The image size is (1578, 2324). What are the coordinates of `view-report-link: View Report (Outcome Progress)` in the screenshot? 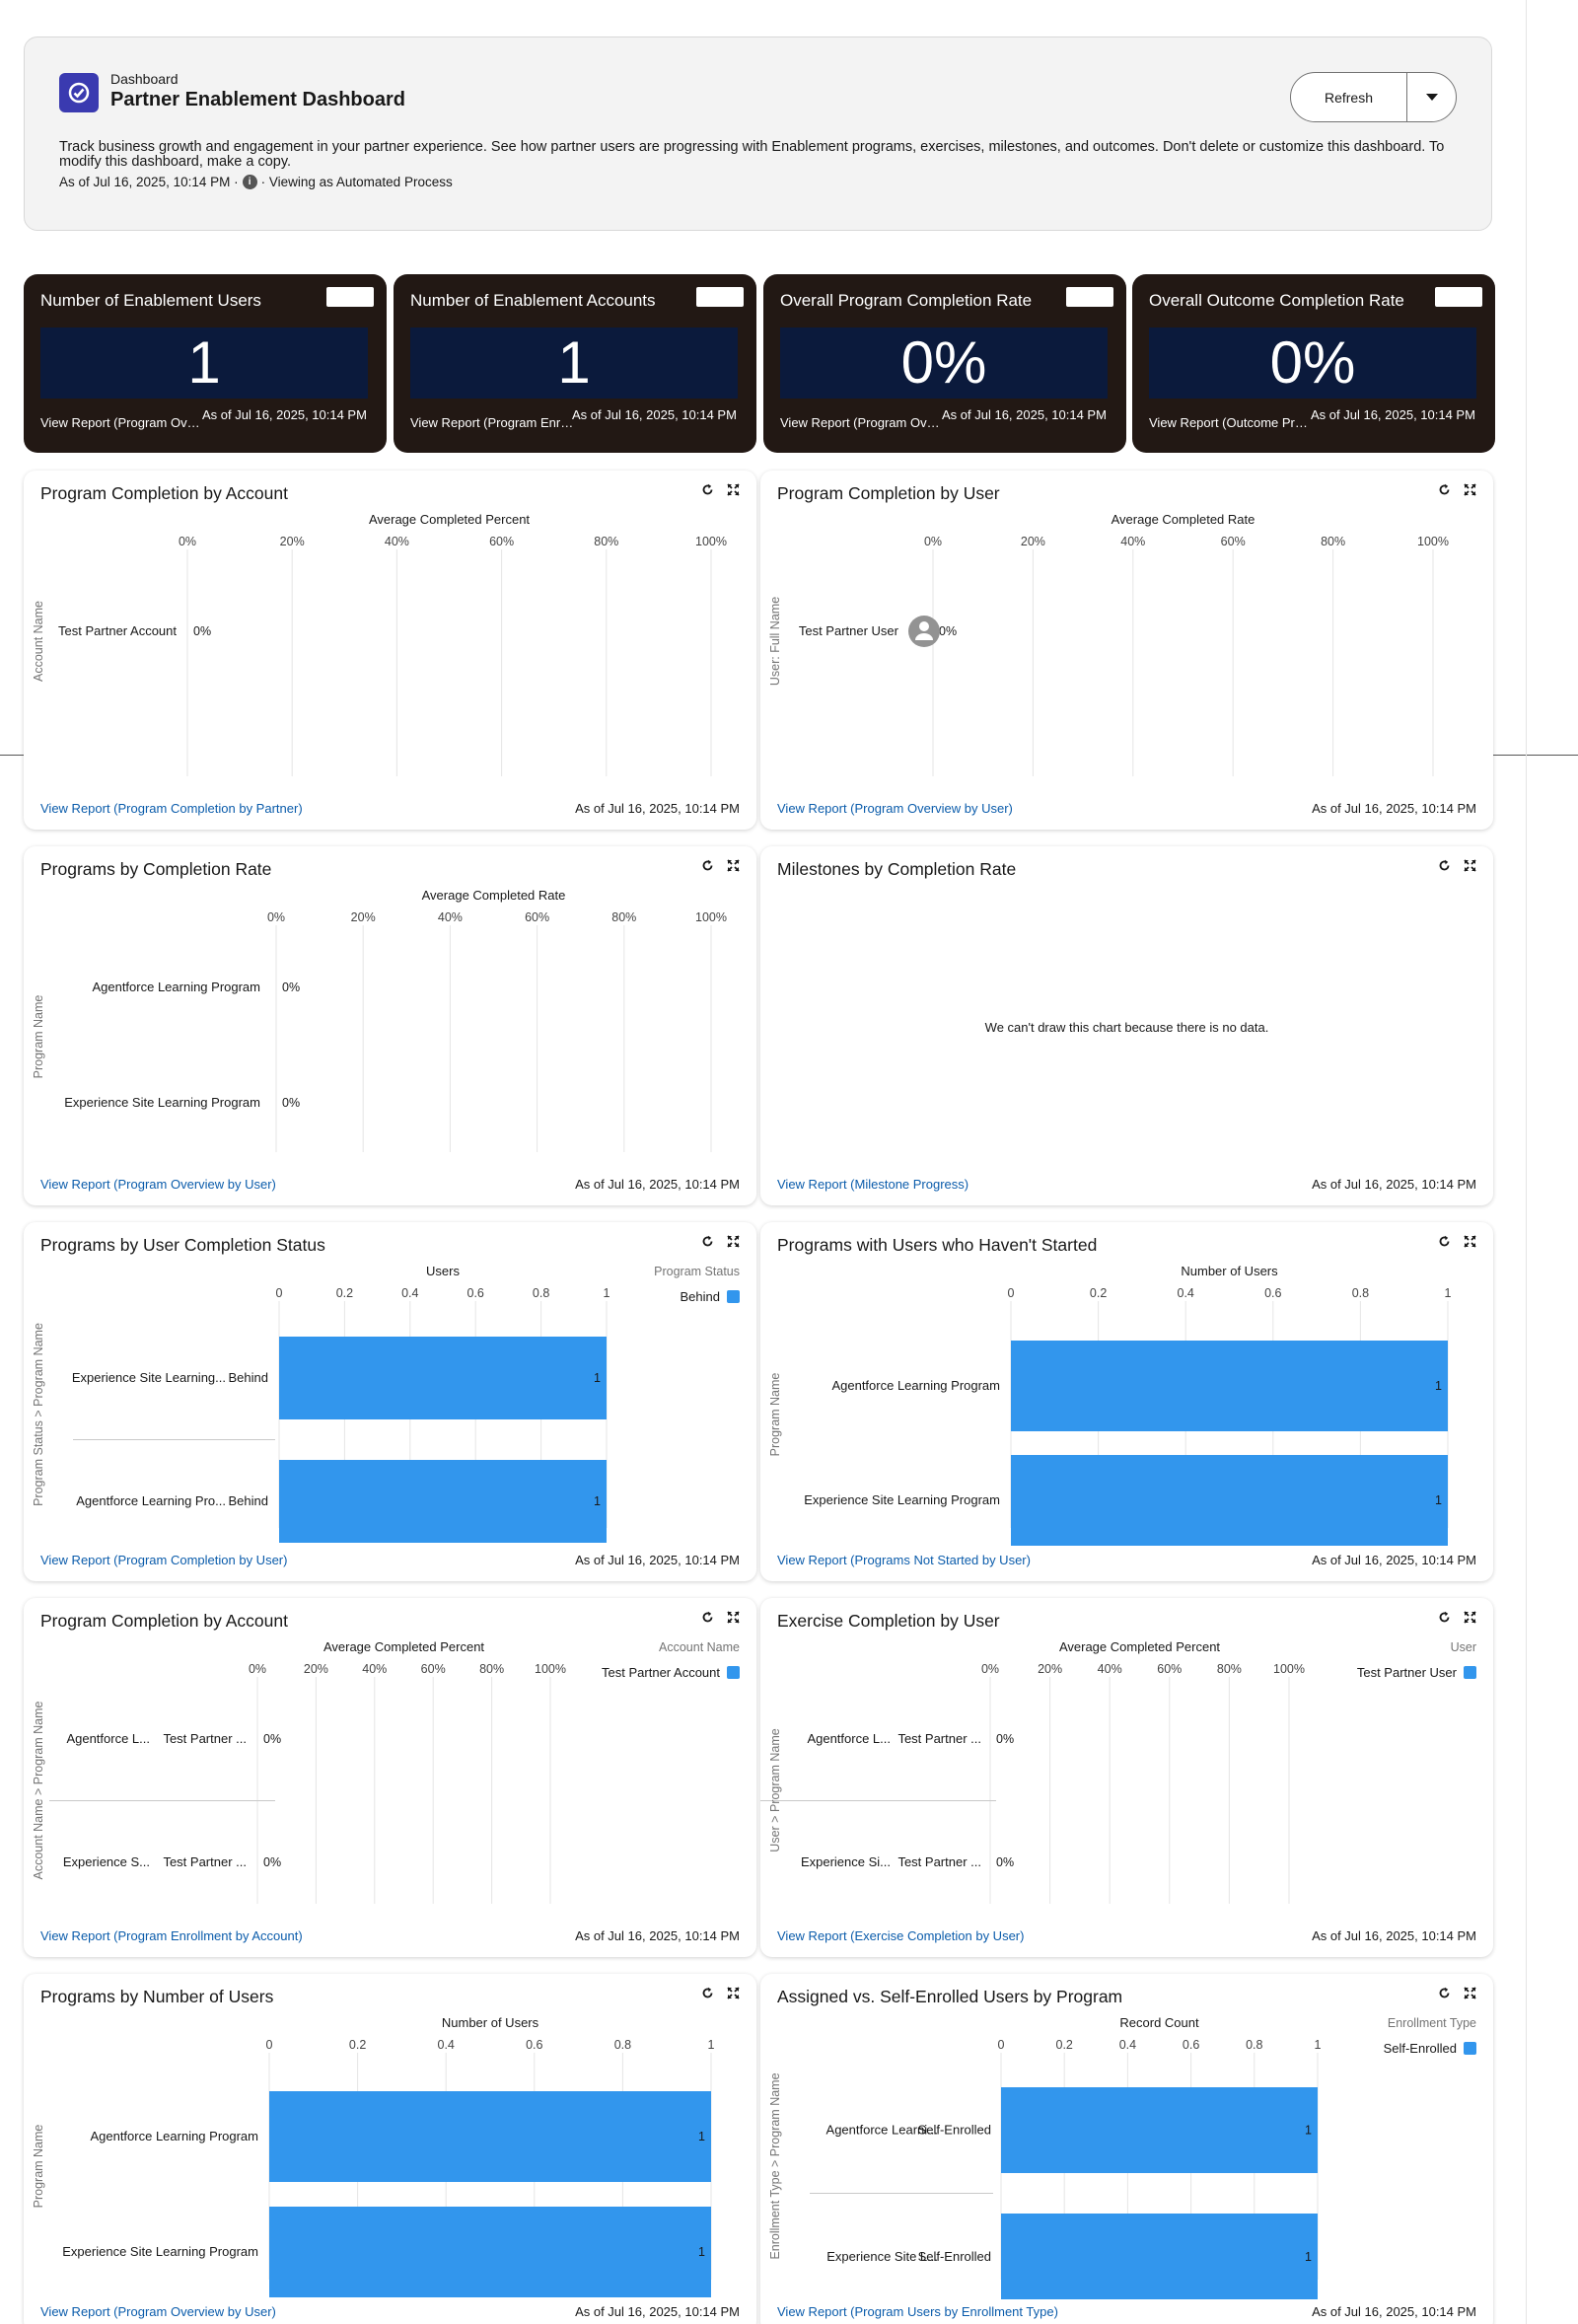 It's located at (1232, 422).